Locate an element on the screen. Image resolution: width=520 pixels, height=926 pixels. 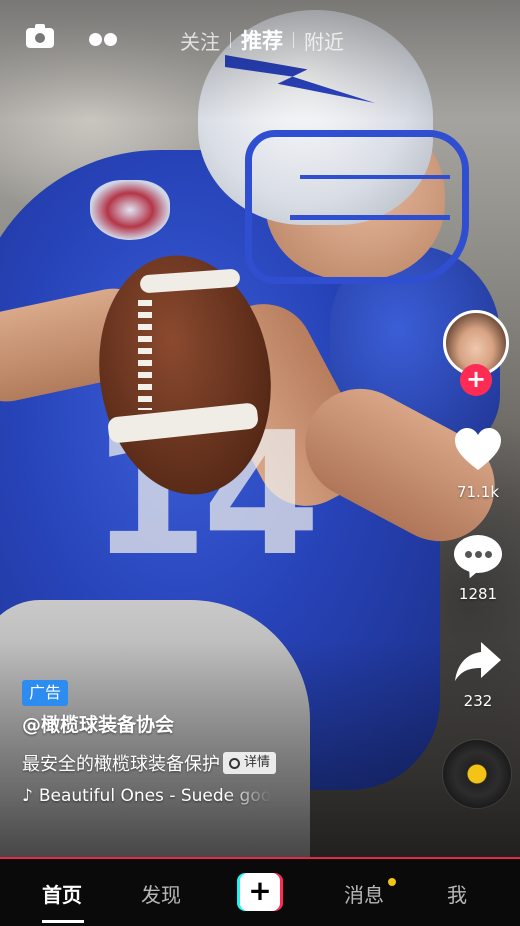
music-note-icon: ♪ is located at coordinates (27, 796).